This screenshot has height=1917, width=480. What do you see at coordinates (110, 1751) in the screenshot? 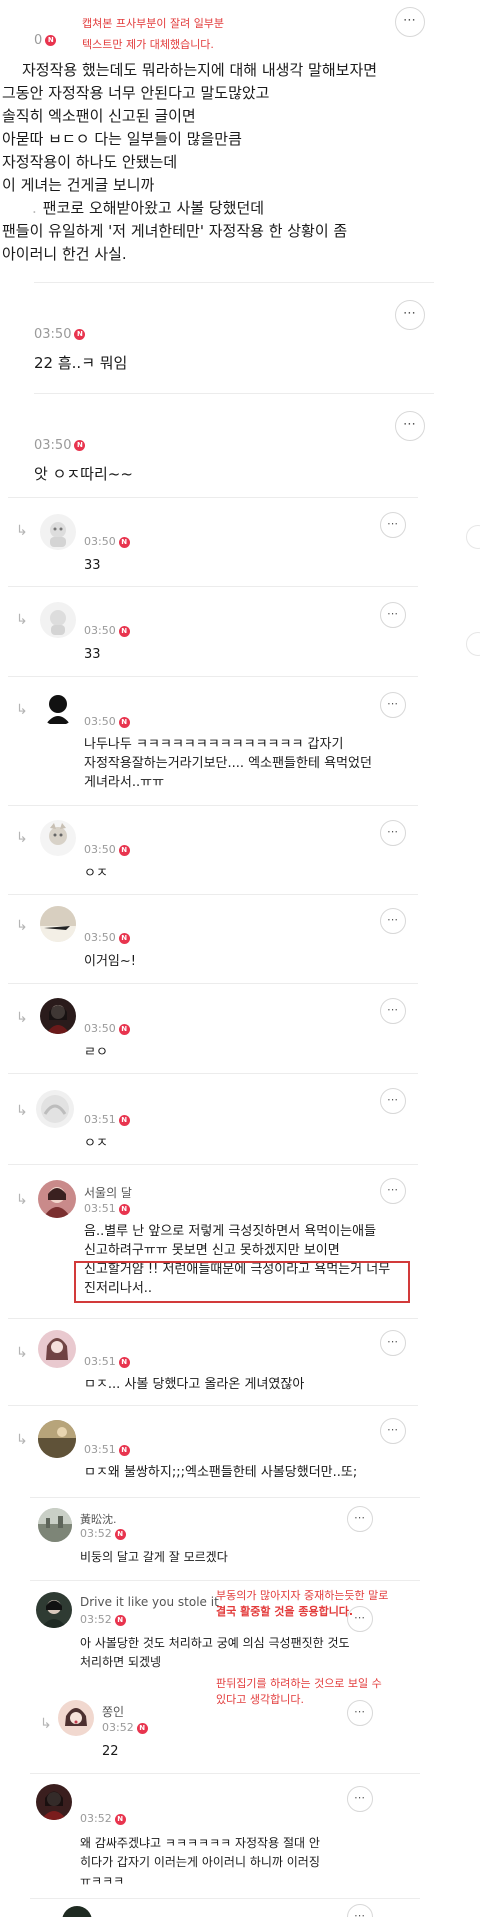
I see `reply-text: 22` at bounding box center [110, 1751].